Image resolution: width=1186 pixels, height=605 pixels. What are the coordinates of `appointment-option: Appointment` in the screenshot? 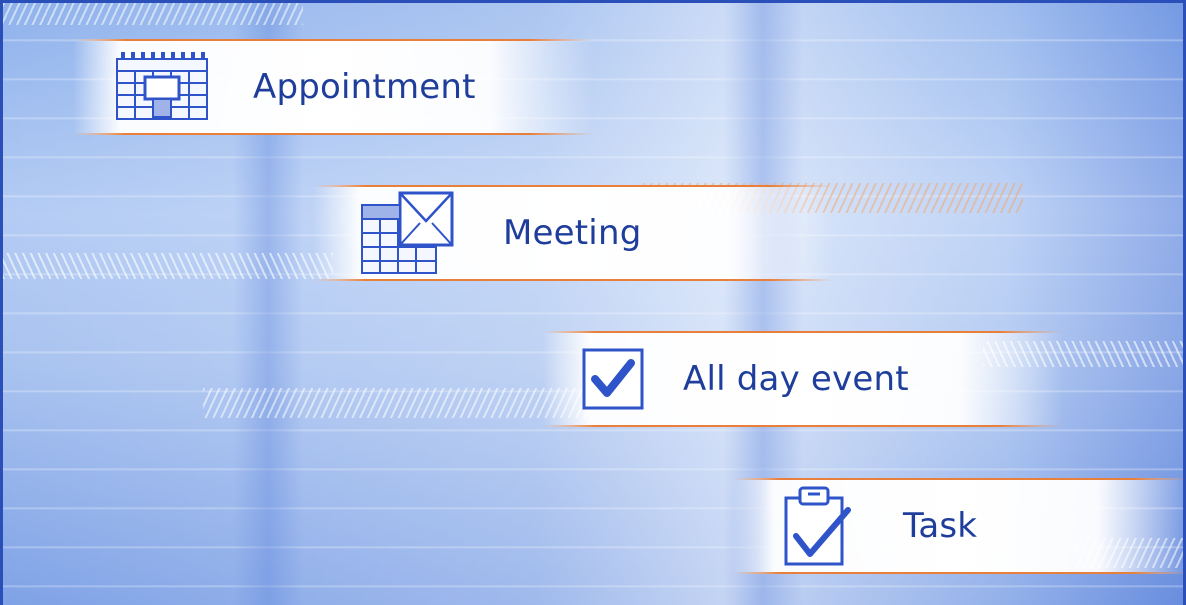 It's located at (333, 87).